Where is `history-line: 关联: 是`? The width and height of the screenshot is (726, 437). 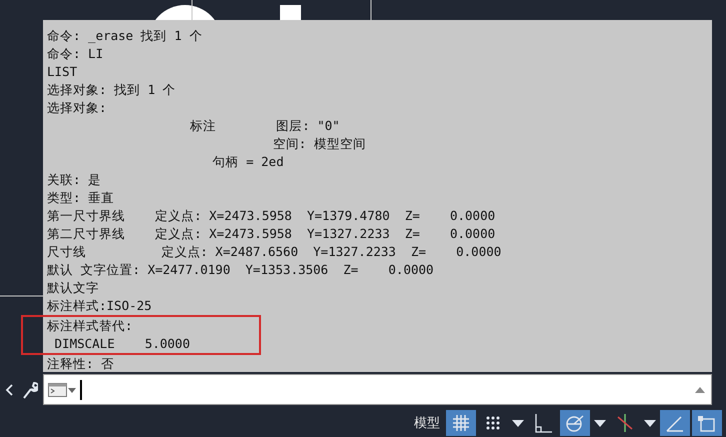 history-line: 关联: 是 is located at coordinates (74, 180).